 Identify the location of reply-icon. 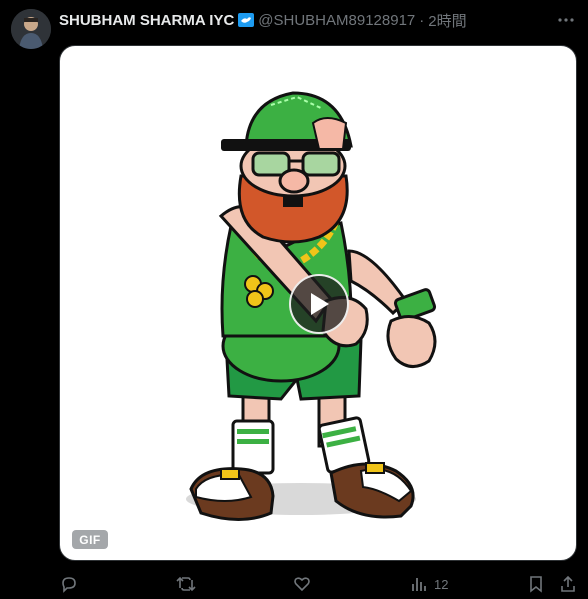
(69, 585).